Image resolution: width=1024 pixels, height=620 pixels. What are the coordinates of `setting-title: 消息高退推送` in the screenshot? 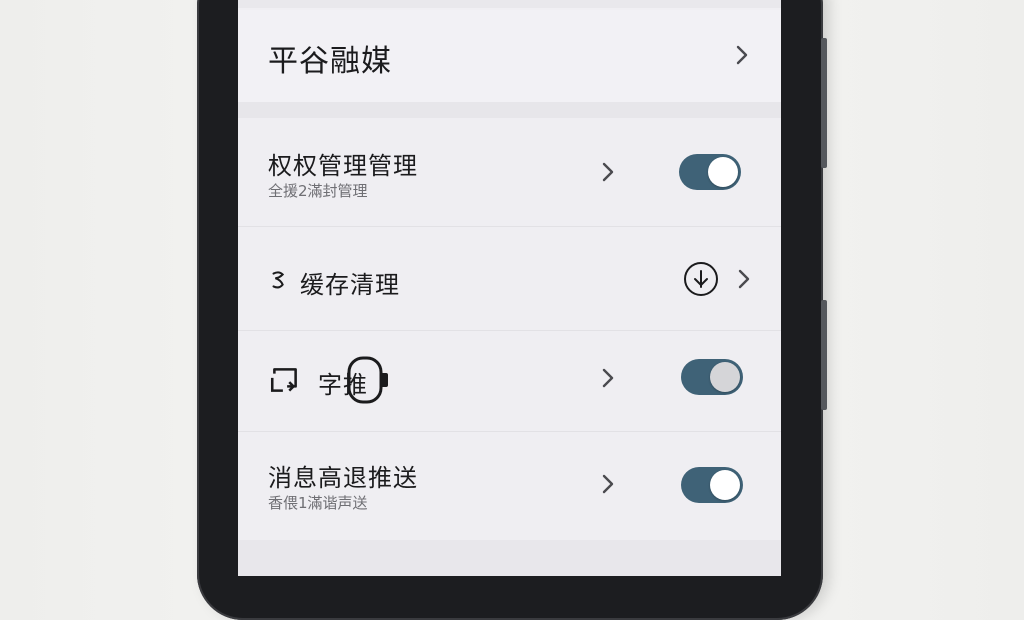 It's located at (343, 478).